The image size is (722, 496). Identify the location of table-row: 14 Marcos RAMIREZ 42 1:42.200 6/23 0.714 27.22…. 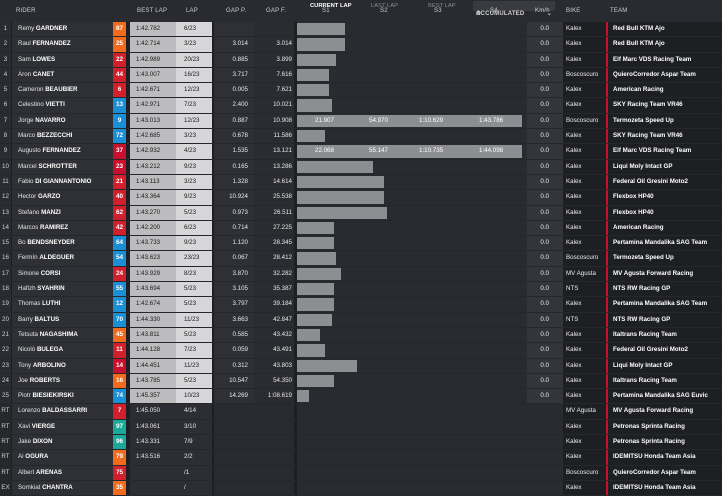
(361, 228).